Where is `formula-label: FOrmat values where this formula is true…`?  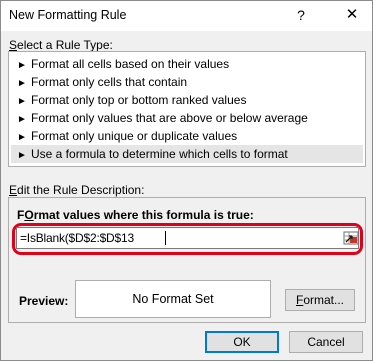 formula-label: FOrmat values where this formula is true… is located at coordinates (135, 215).